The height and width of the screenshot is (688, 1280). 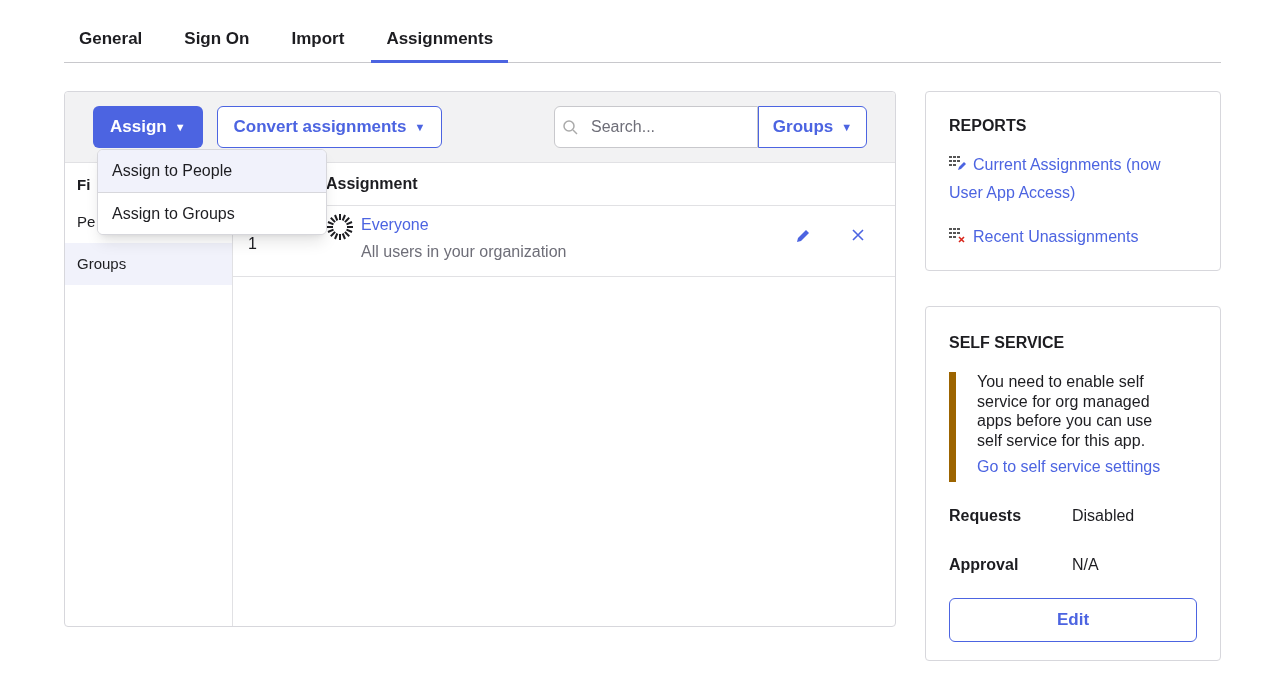 What do you see at coordinates (212, 213) in the screenshot?
I see `menu-item: Assign to Groups` at bounding box center [212, 213].